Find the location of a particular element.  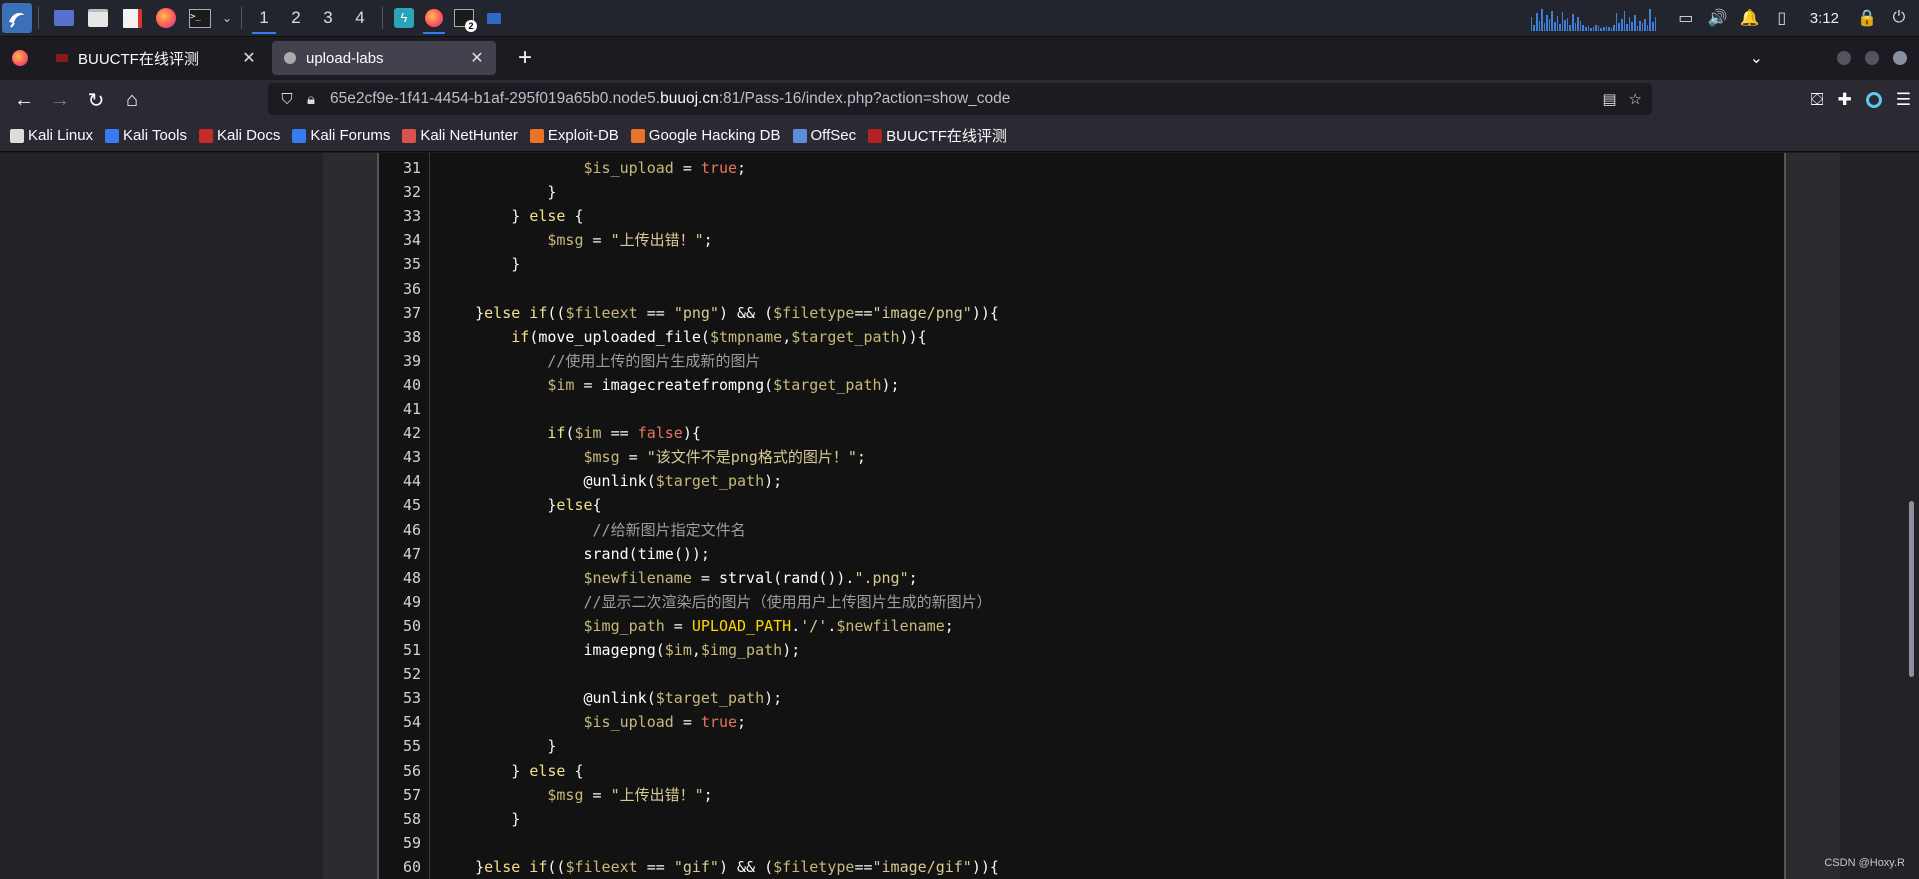

tab-buuctf: BUUCTF在线评测 ✕ is located at coordinates (156, 58).